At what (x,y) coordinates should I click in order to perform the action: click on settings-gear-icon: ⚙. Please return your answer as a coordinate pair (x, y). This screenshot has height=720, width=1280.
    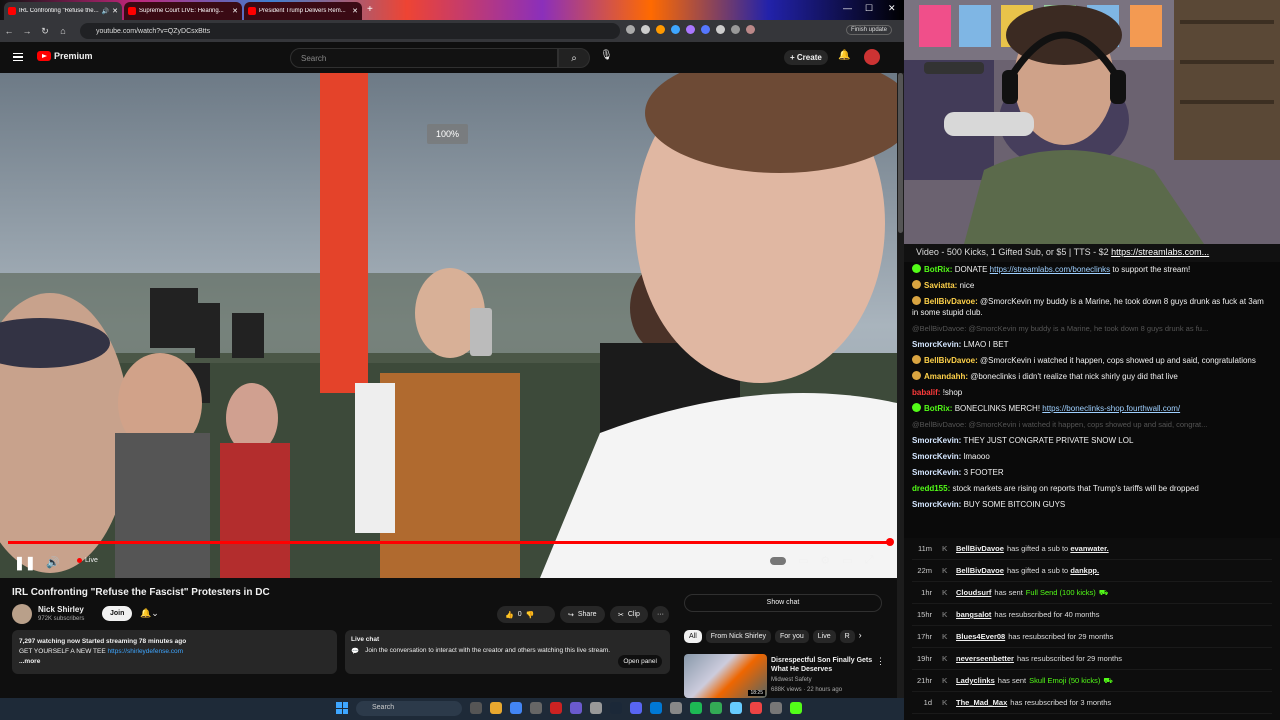
    Looking at the image, I should click on (825, 560).